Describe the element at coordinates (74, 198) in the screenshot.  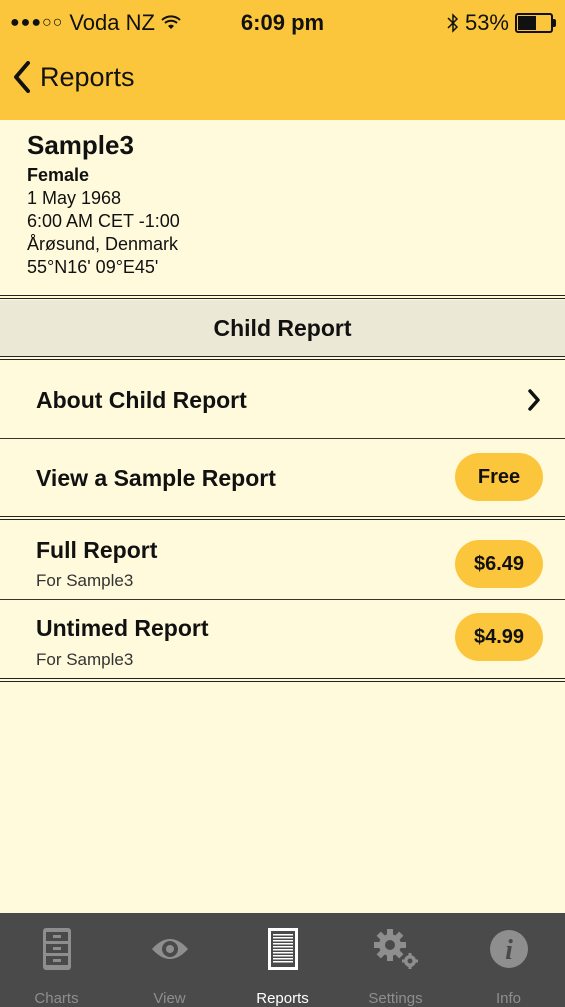
I see `profile-date: 1 May 1968` at that location.